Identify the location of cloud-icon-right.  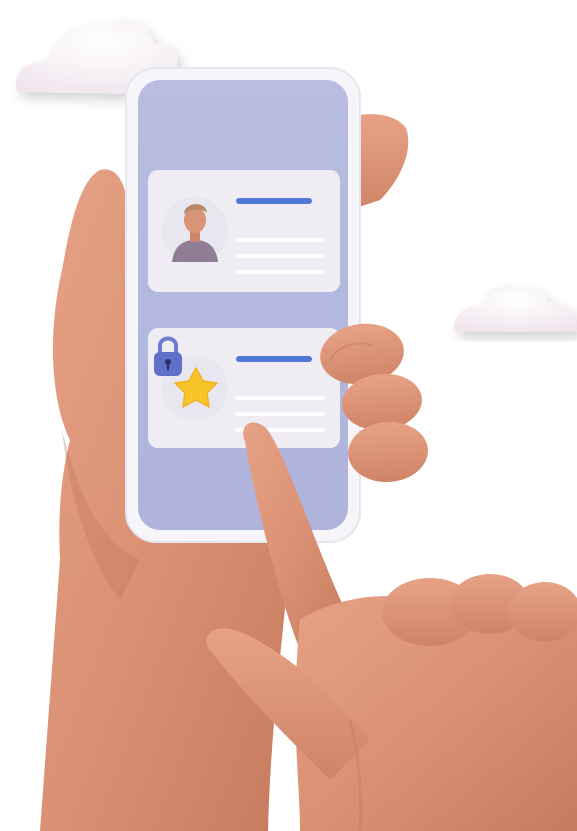
(515, 308).